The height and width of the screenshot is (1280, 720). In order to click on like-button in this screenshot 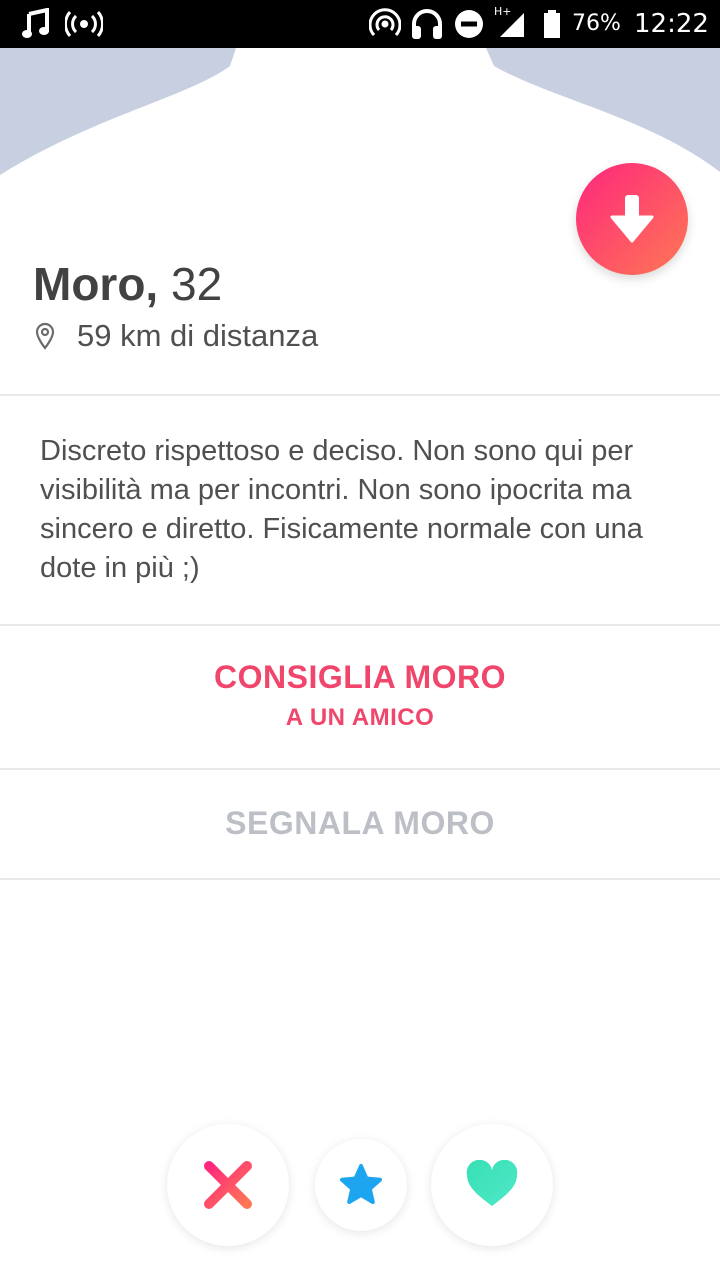, I will do `click(492, 1185)`.